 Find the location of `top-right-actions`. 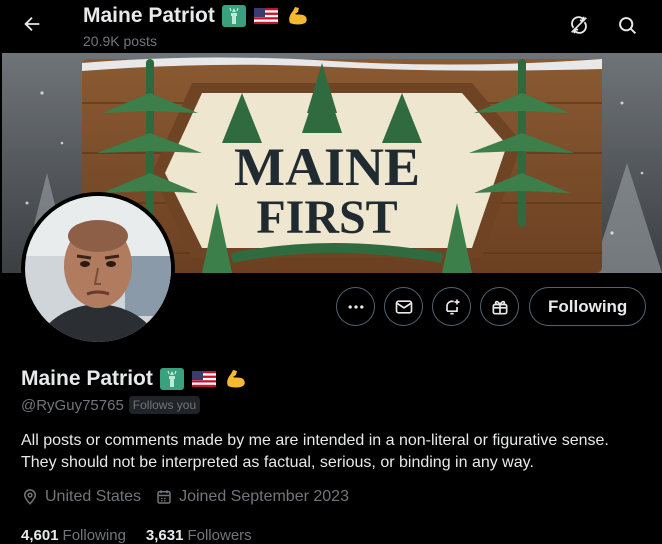

top-right-actions is located at coordinates (603, 25).